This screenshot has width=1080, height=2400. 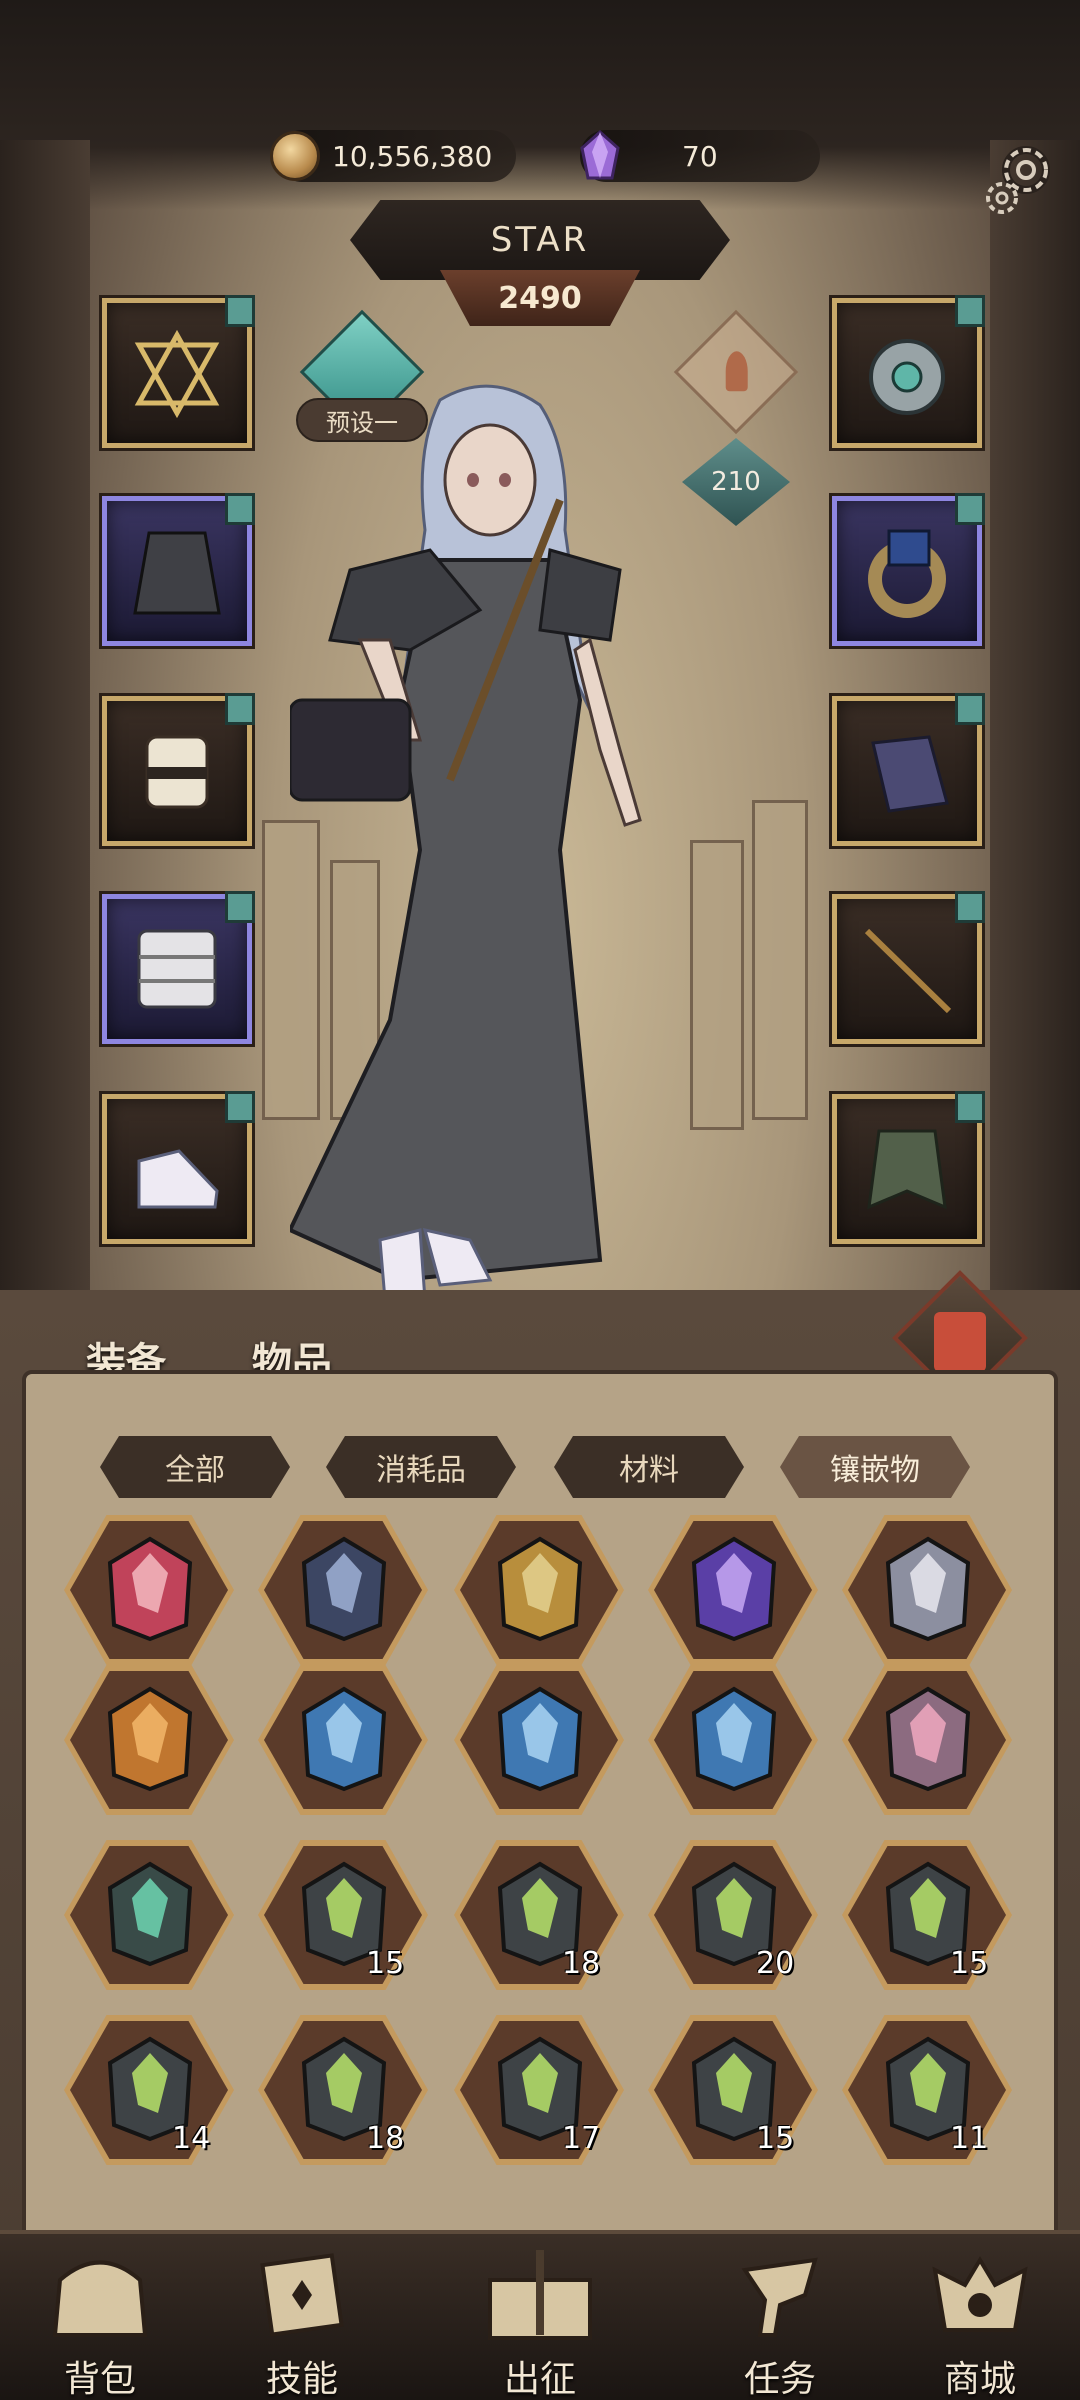 What do you see at coordinates (907, 377) in the screenshot?
I see `medallion-icon` at bounding box center [907, 377].